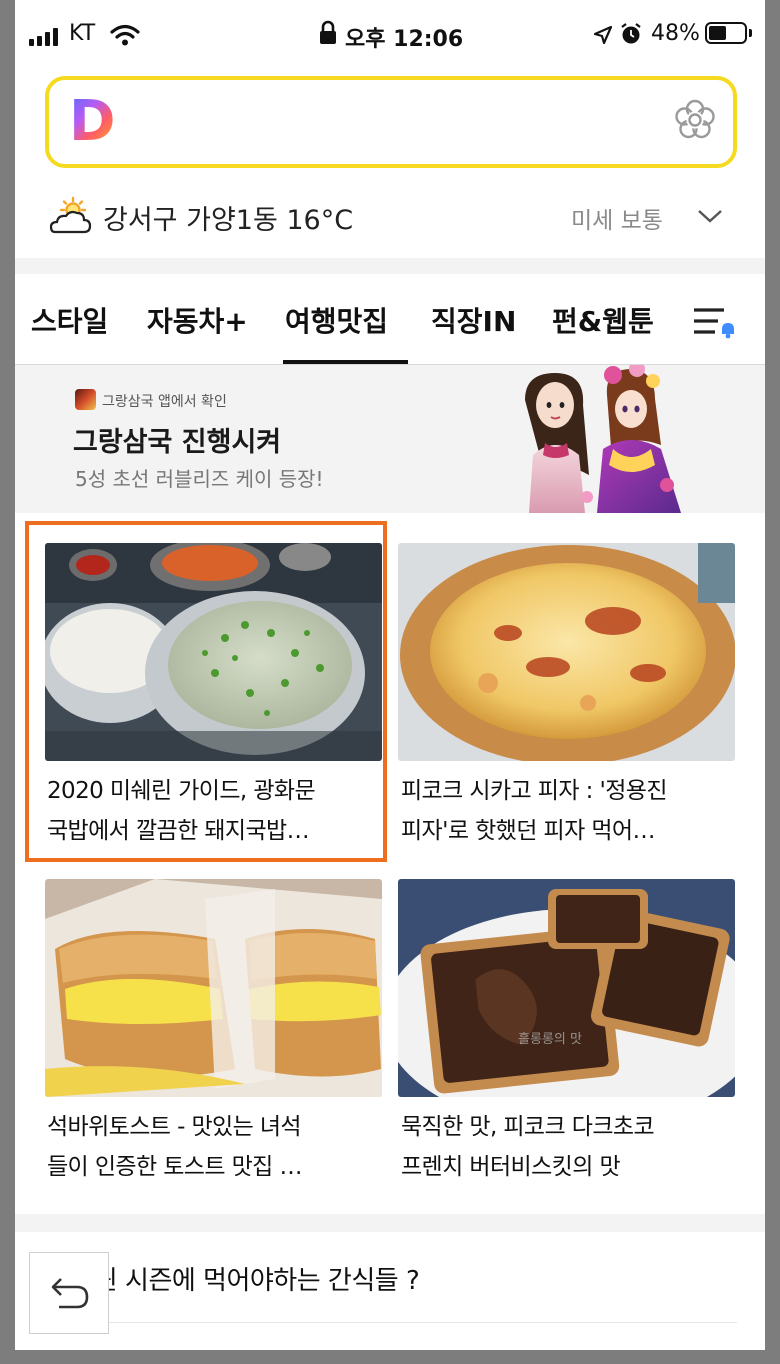 This screenshot has width=780, height=1364. I want to click on tab-style: 스타일, so click(69, 320).